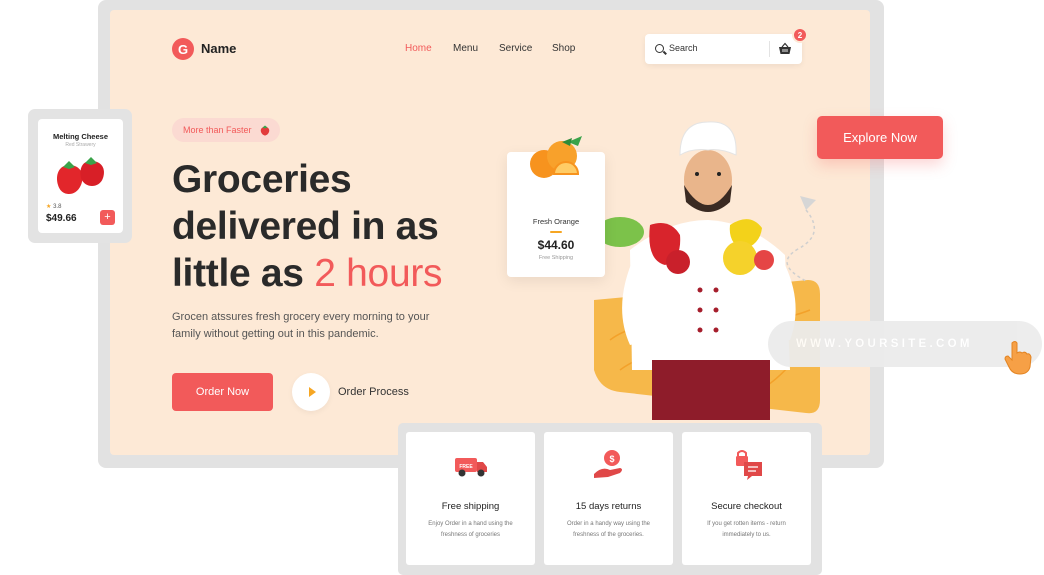 This screenshot has width=1044, height=575. I want to click on product-price: $49.66, so click(61, 218).